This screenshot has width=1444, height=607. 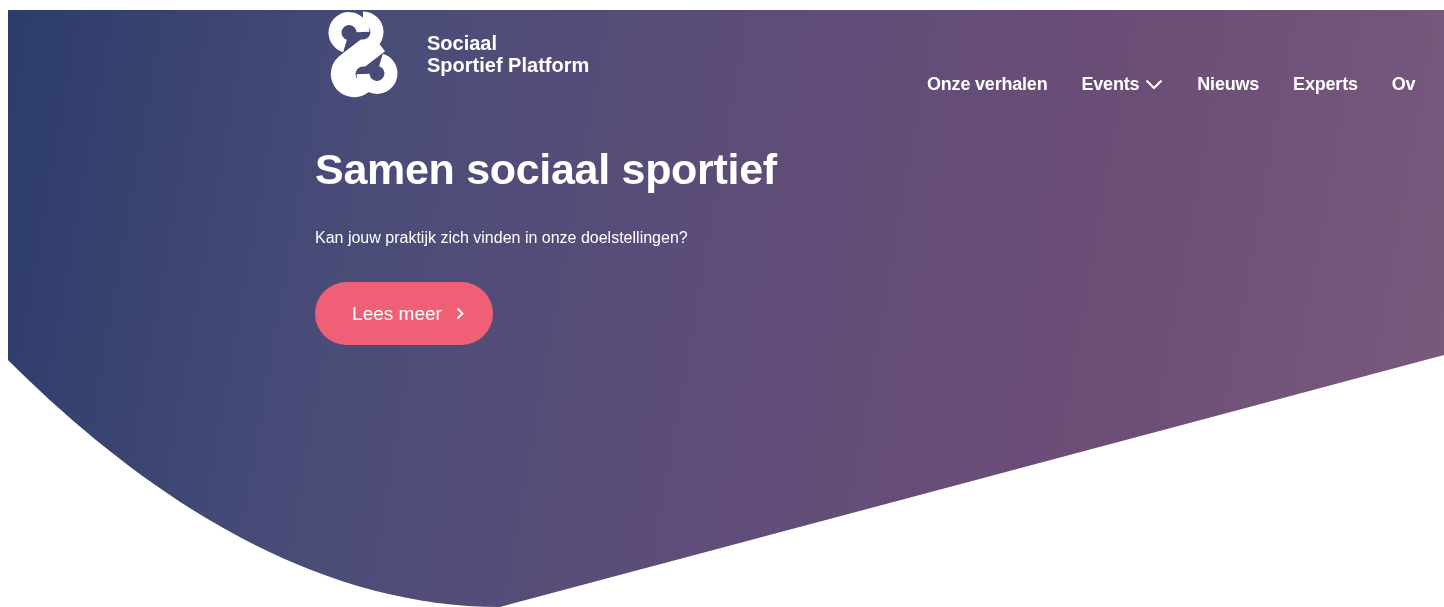 What do you see at coordinates (459, 313) in the screenshot?
I see `chevron-icon` at bounding box center [459, 313].